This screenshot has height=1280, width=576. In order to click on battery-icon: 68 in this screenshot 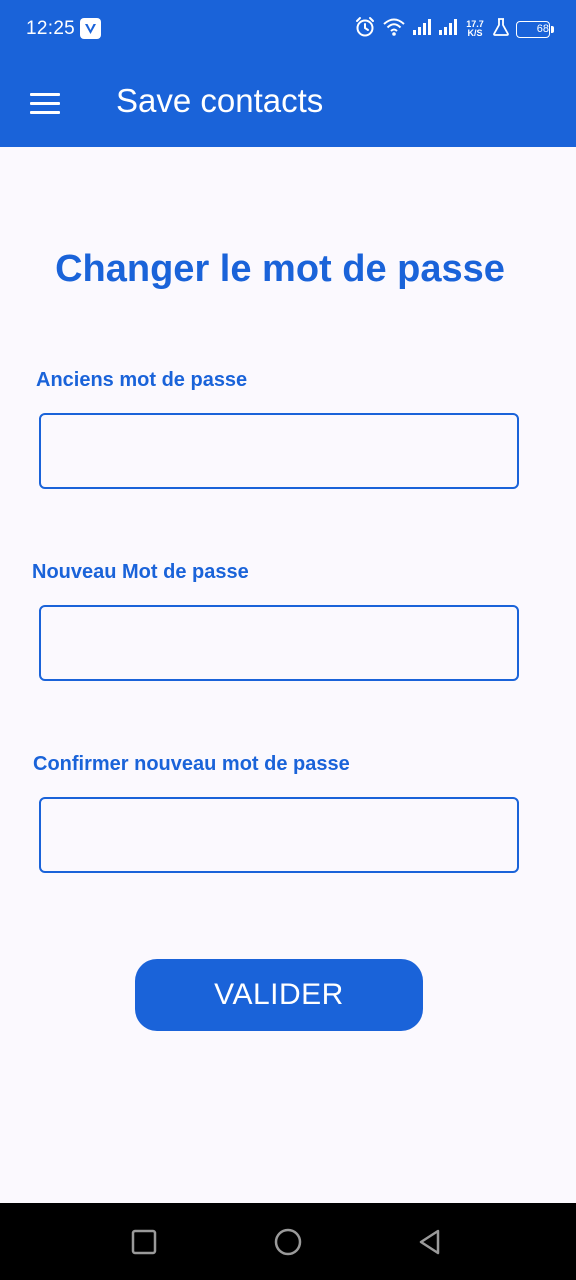, I will do `click(535, 29)`.